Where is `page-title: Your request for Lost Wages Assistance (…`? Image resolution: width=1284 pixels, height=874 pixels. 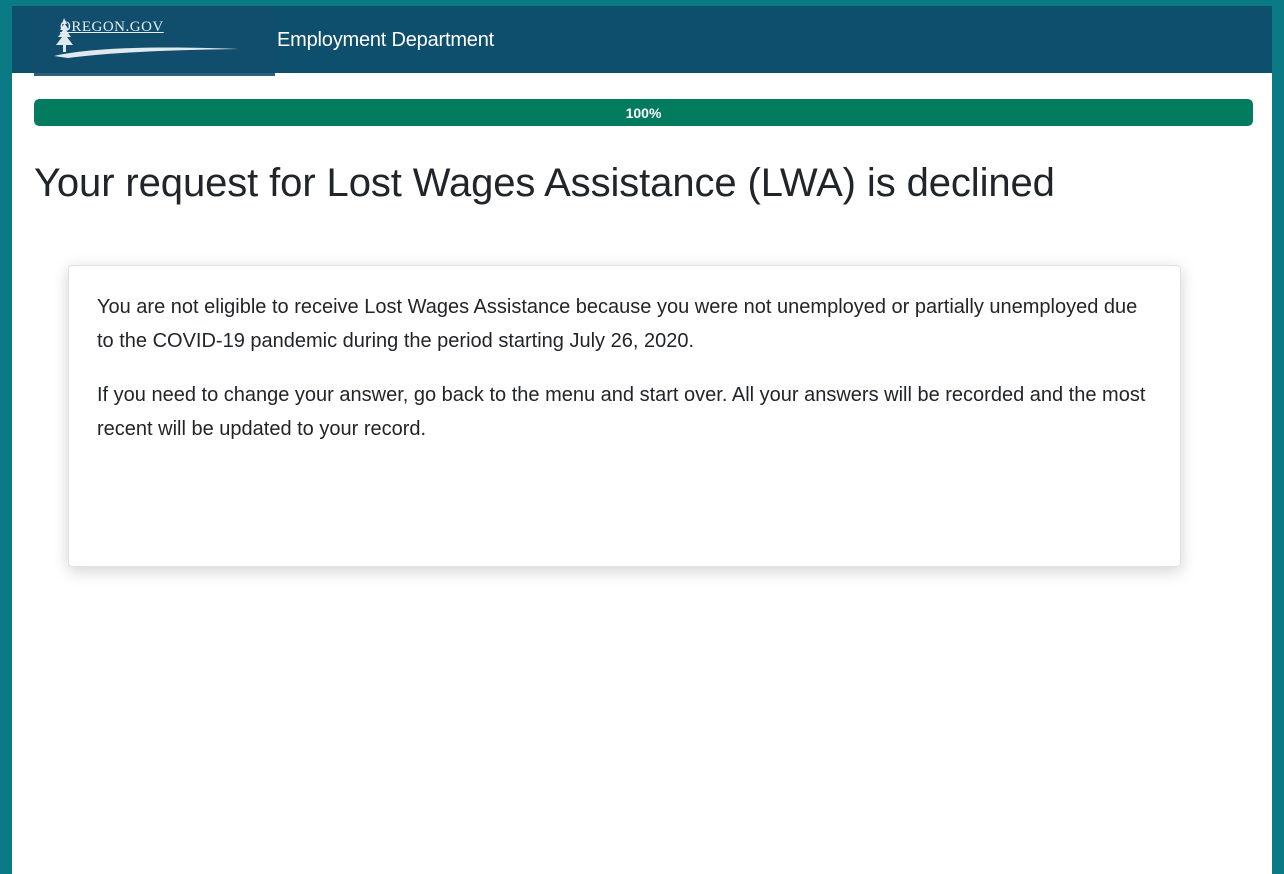
page-title: Your request for Lost Wages Assistance (… is located at coordinates (544, 183).